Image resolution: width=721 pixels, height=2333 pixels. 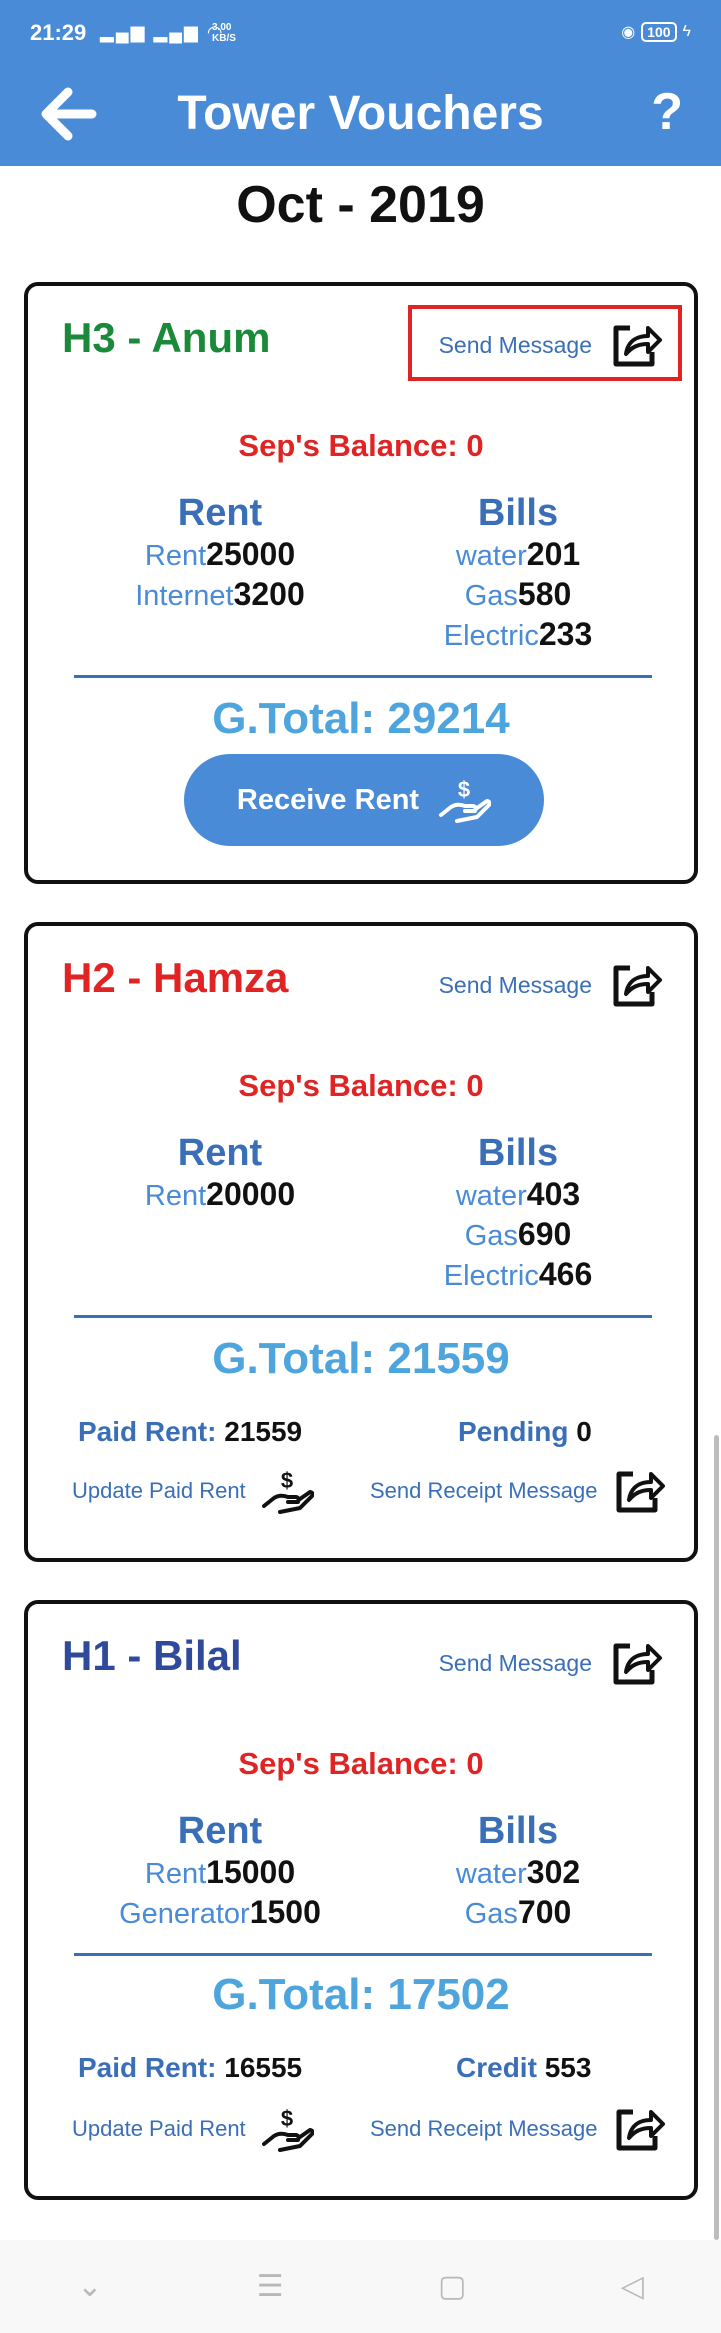 I want to click on help-button: ?, so click(x=667, y=112).